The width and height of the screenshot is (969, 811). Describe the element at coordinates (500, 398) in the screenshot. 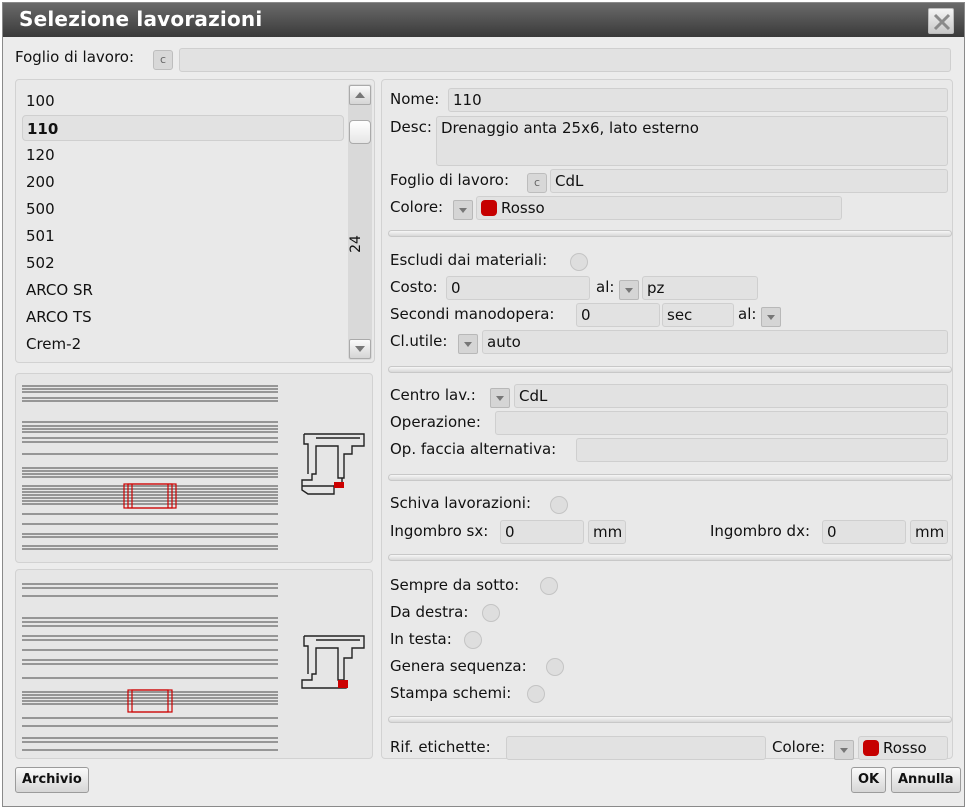

I see `centro-dropdown` at that location.